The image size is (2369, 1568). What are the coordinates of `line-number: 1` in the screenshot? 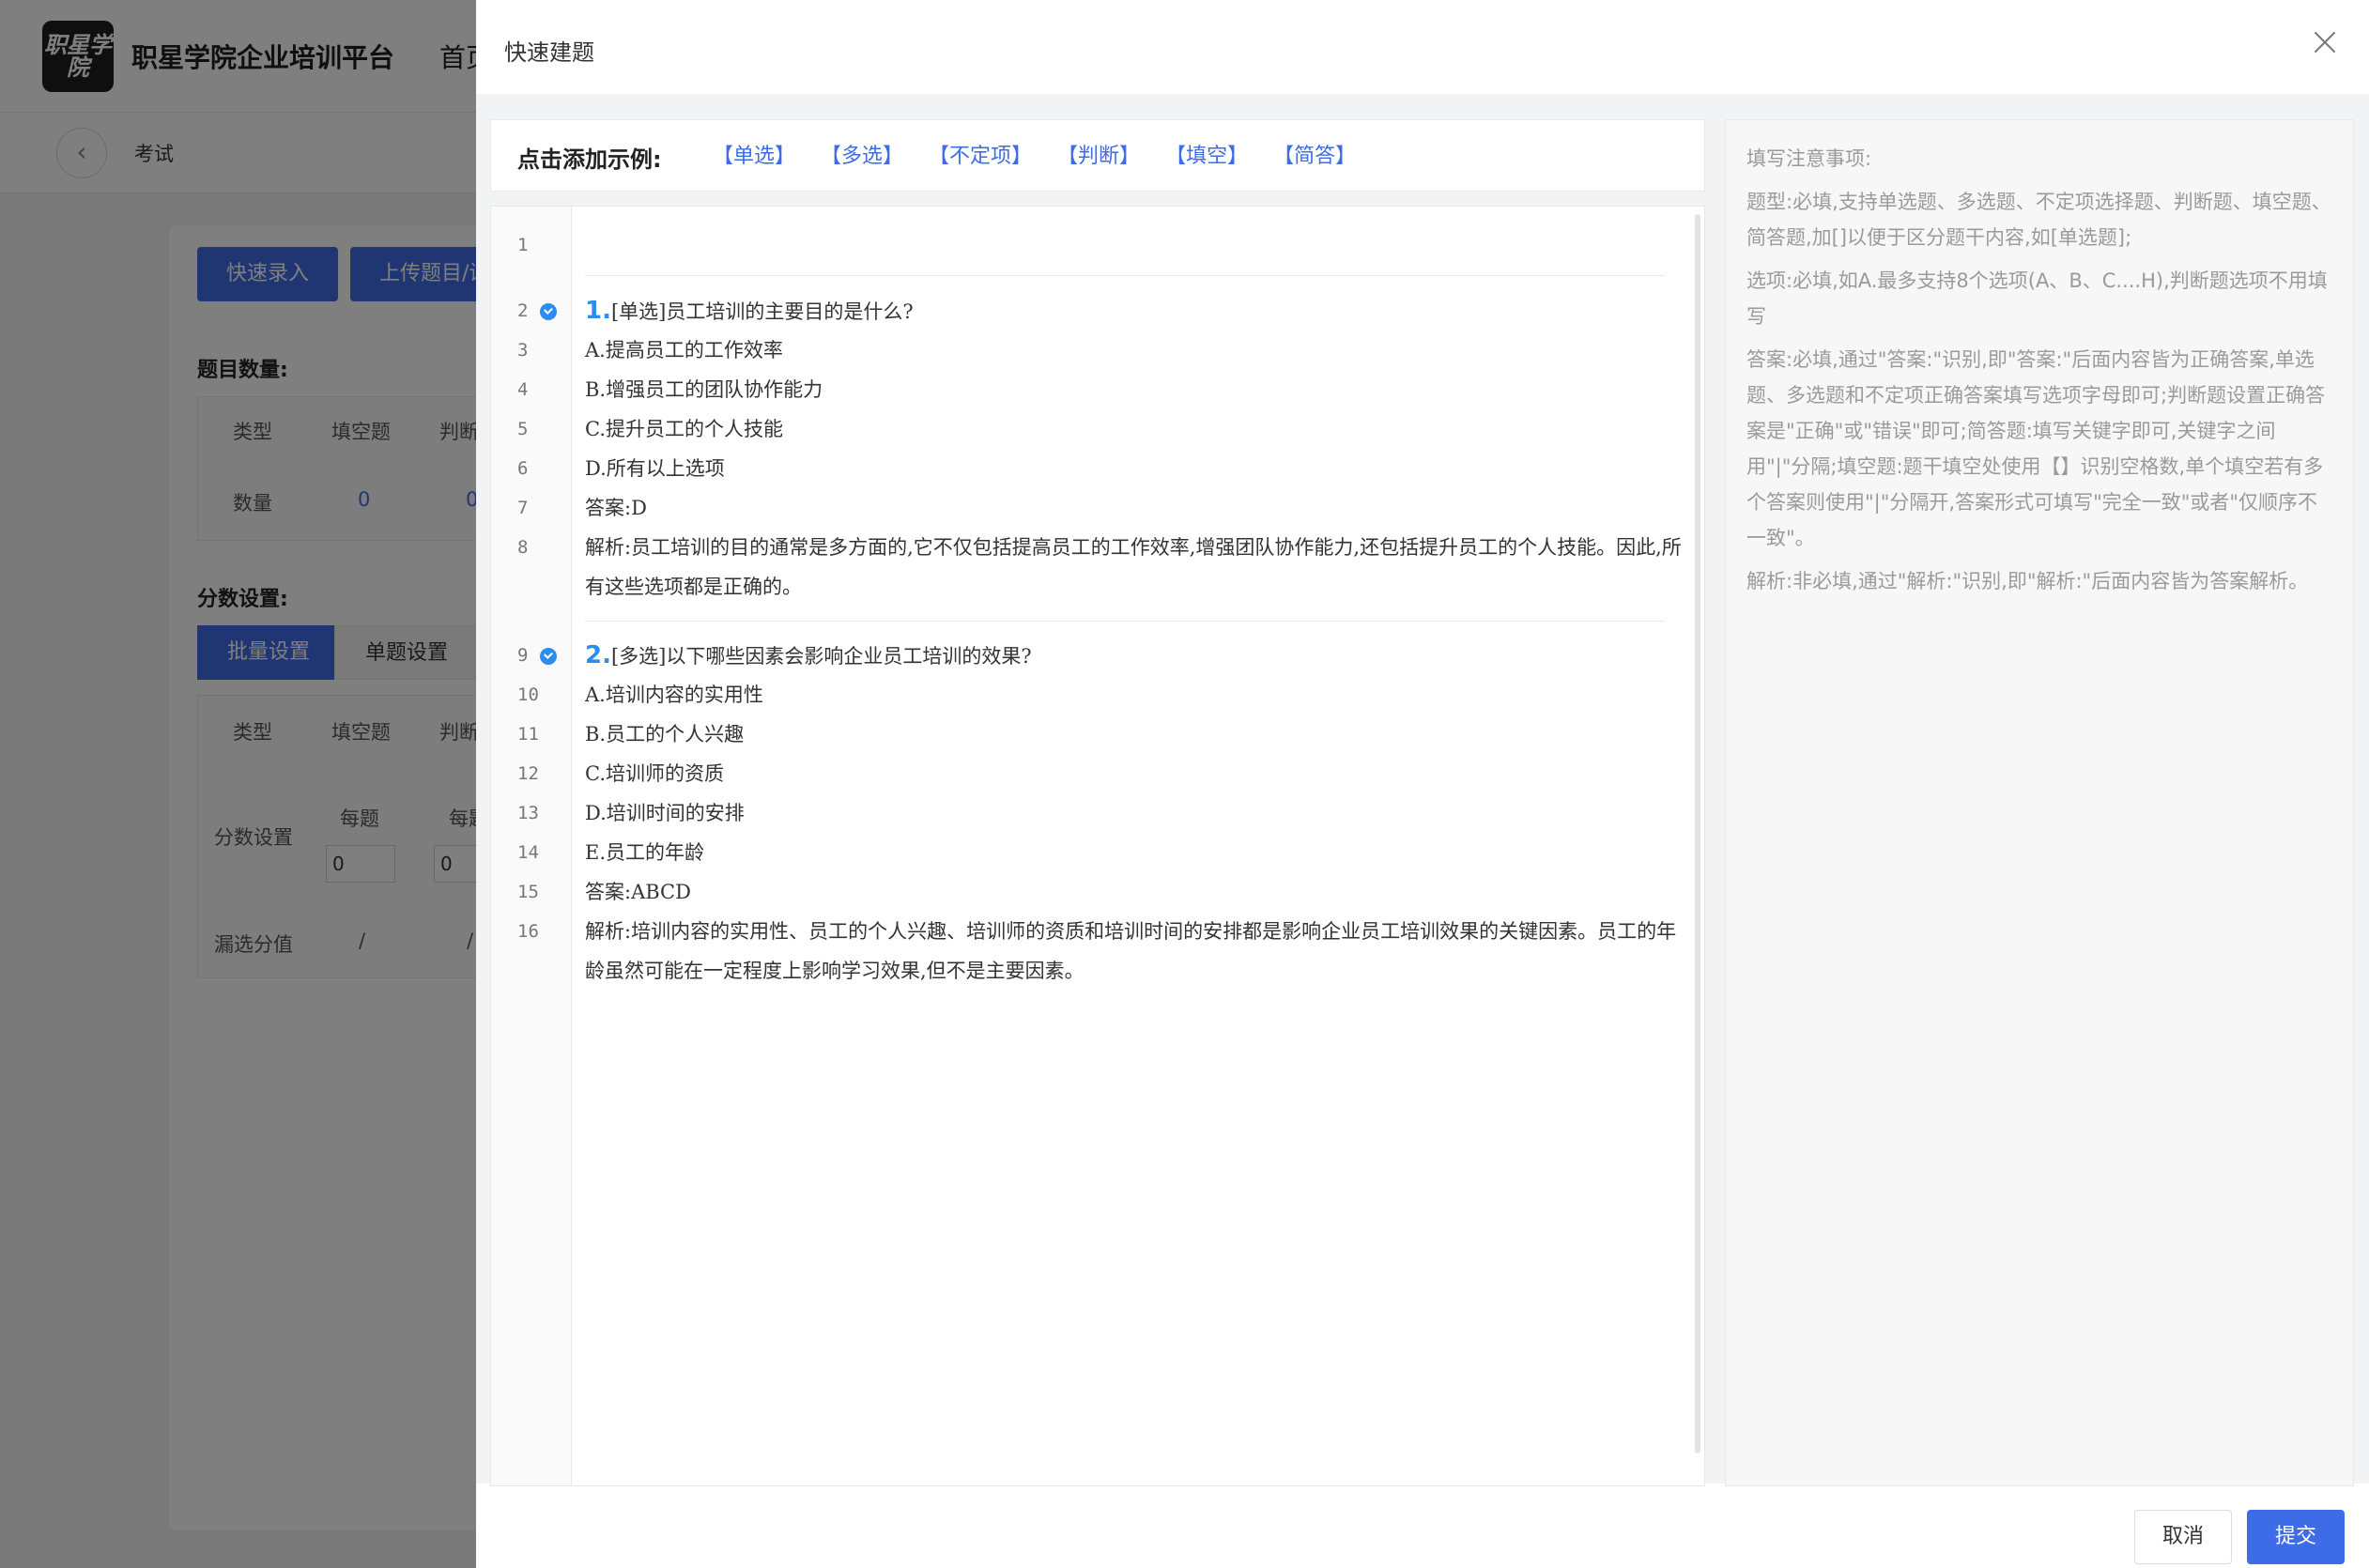 It's located at (523, 245).